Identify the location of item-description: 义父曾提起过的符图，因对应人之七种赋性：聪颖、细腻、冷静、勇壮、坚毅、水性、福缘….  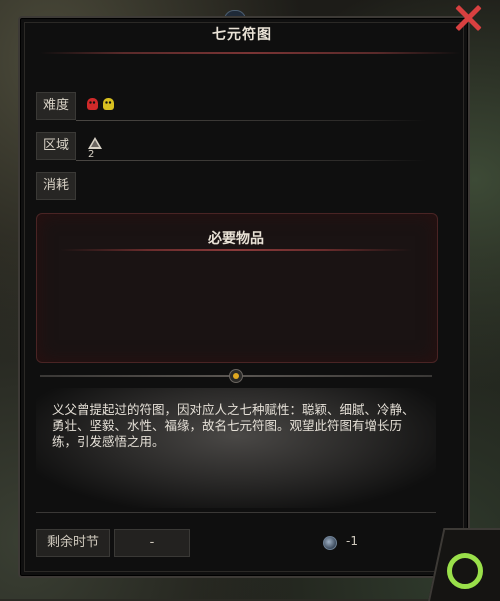
(233, 425).